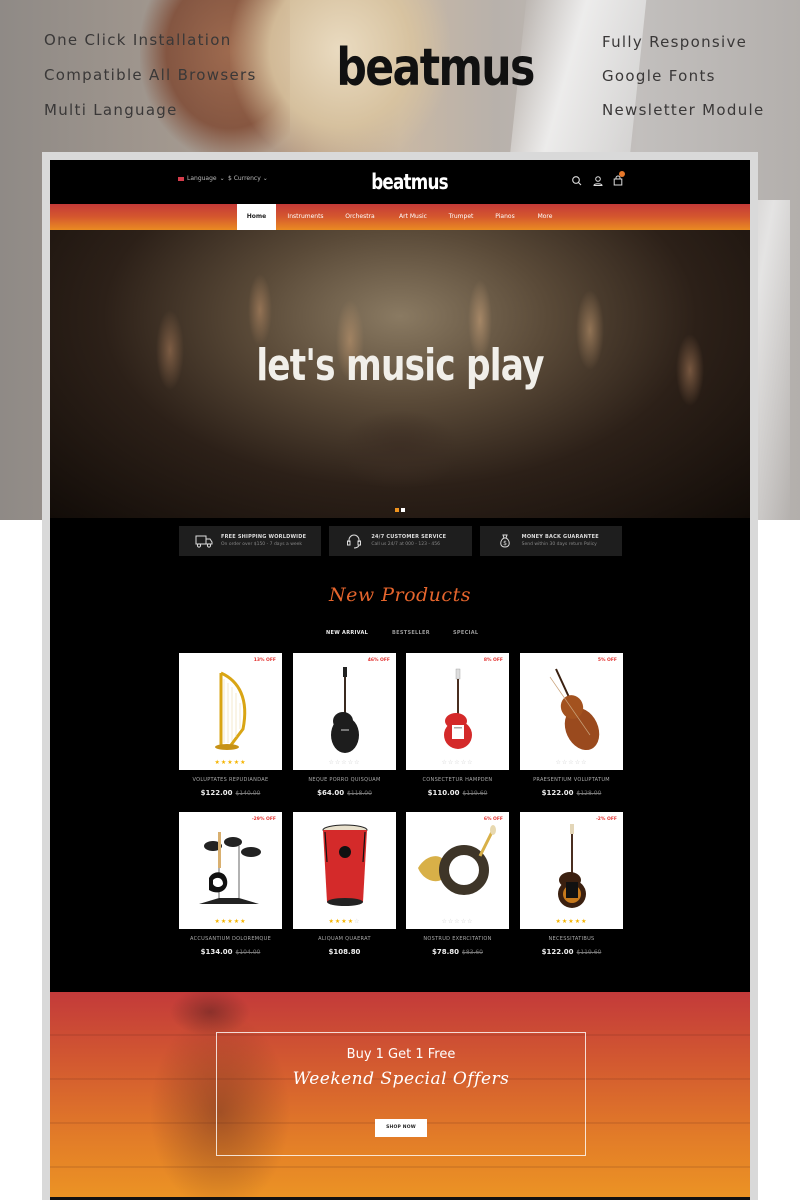  What do you see at coordinates (347, 633) in the screenshot?
I see `tab-new-arrival: NEW ARRIVAL` at bounding box center [347, 633].